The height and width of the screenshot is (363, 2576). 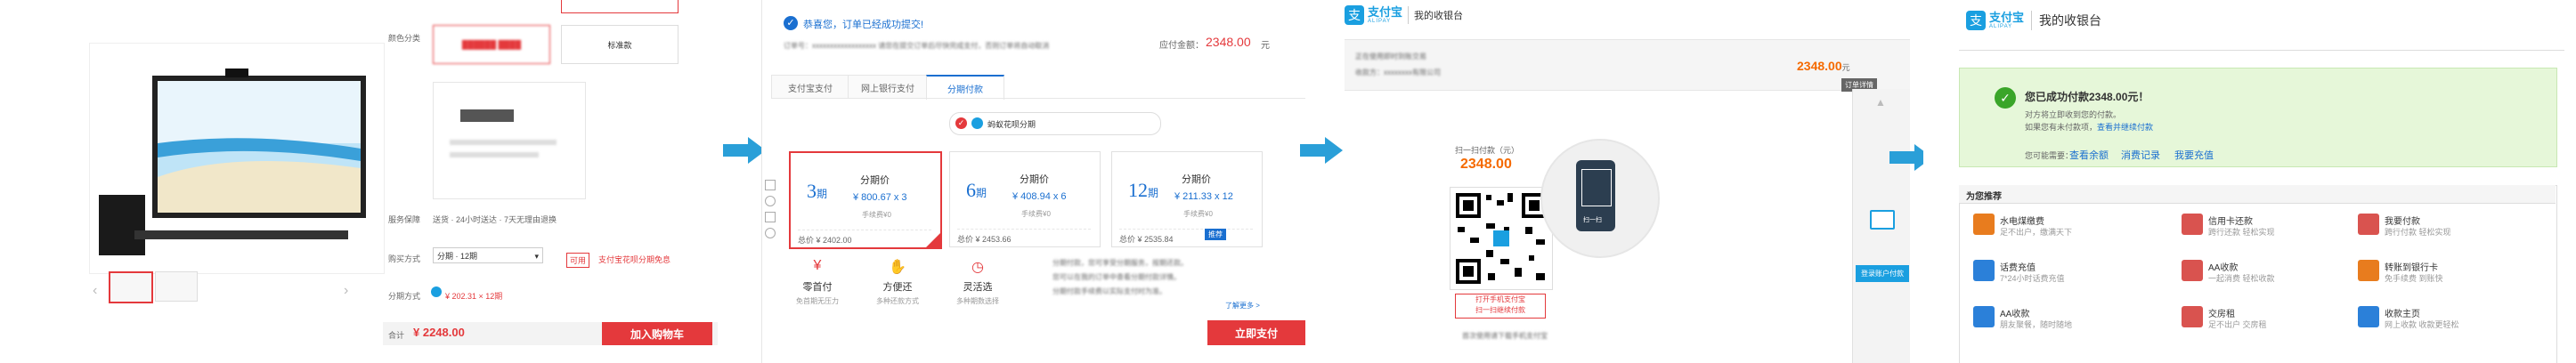 What do you see at coordinates (2410, 321) in the screenshot?
I see `service-item: 收款主页 网上收款 收款更轻松` at bounding box center [2410, 321].